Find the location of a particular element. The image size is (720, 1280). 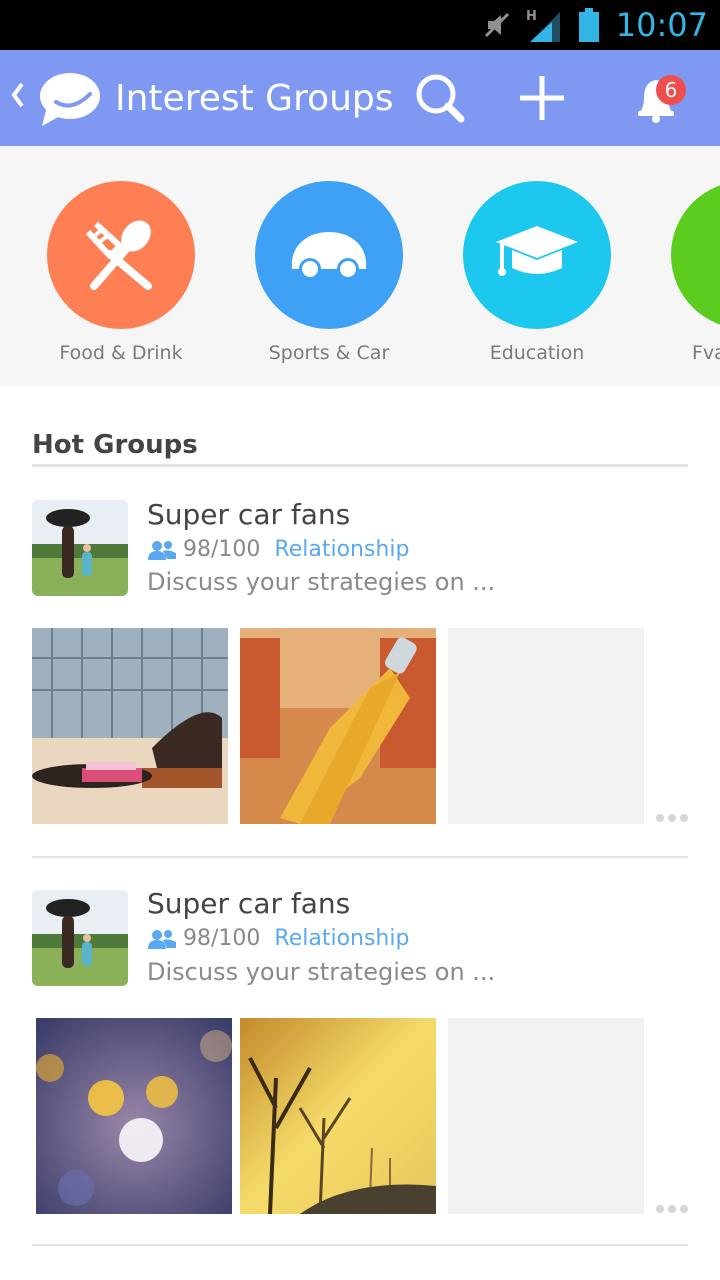

svg-text: H is located at coordinates (531, 16).